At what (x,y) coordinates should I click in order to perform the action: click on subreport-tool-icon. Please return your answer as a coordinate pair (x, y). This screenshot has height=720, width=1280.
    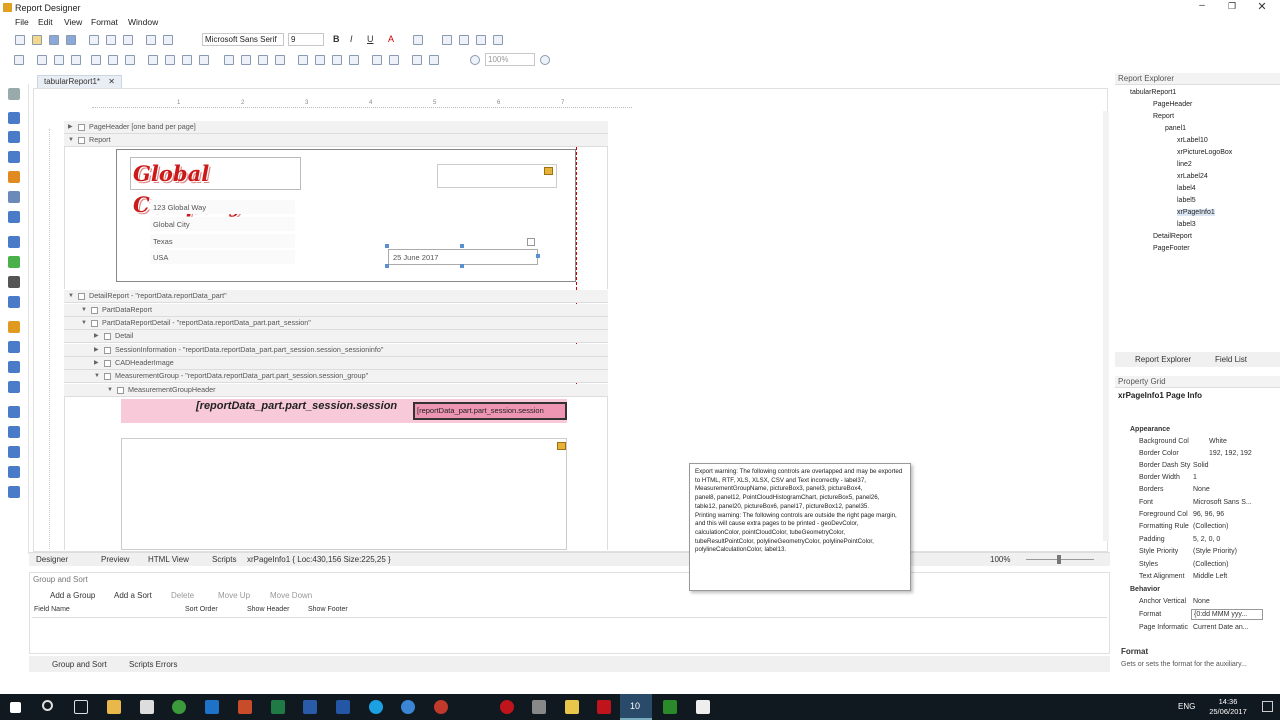
    Looking at the image, I should click on (14, 472).